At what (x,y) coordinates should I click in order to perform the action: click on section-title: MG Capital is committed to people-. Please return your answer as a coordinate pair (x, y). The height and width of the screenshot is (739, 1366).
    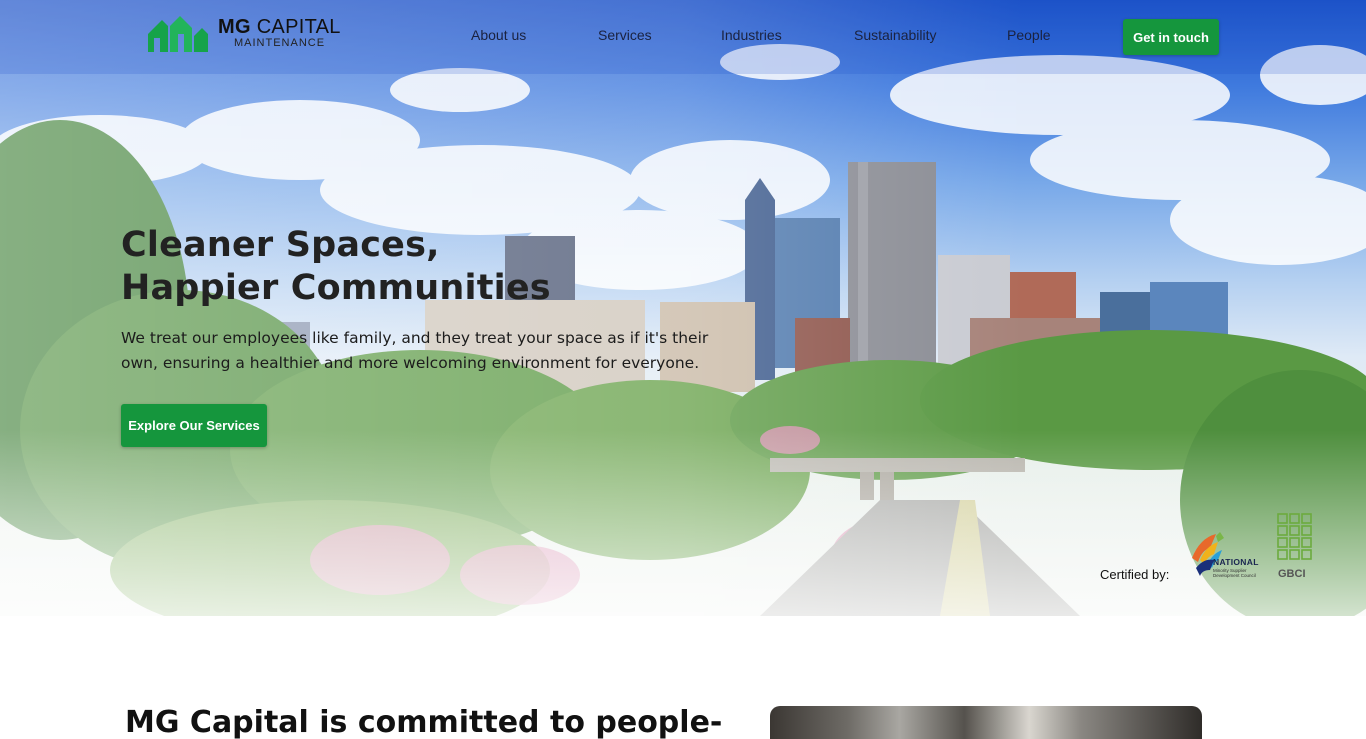
    Looking at the image, I should click on (424, 722).